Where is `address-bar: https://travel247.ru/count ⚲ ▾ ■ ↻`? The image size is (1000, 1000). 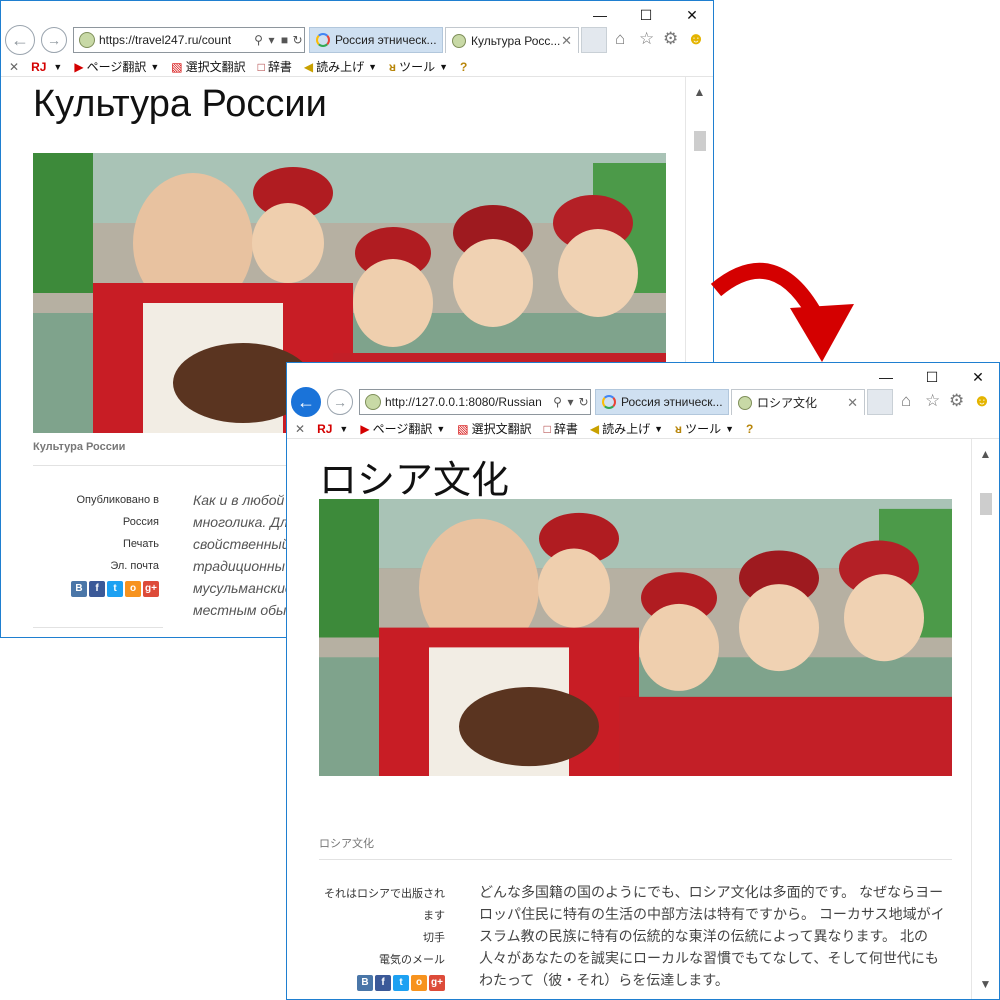
address-bar: https://travel247.ru/count ⚲ ▾ ■ ↻ is located at coordinates (189, 40).